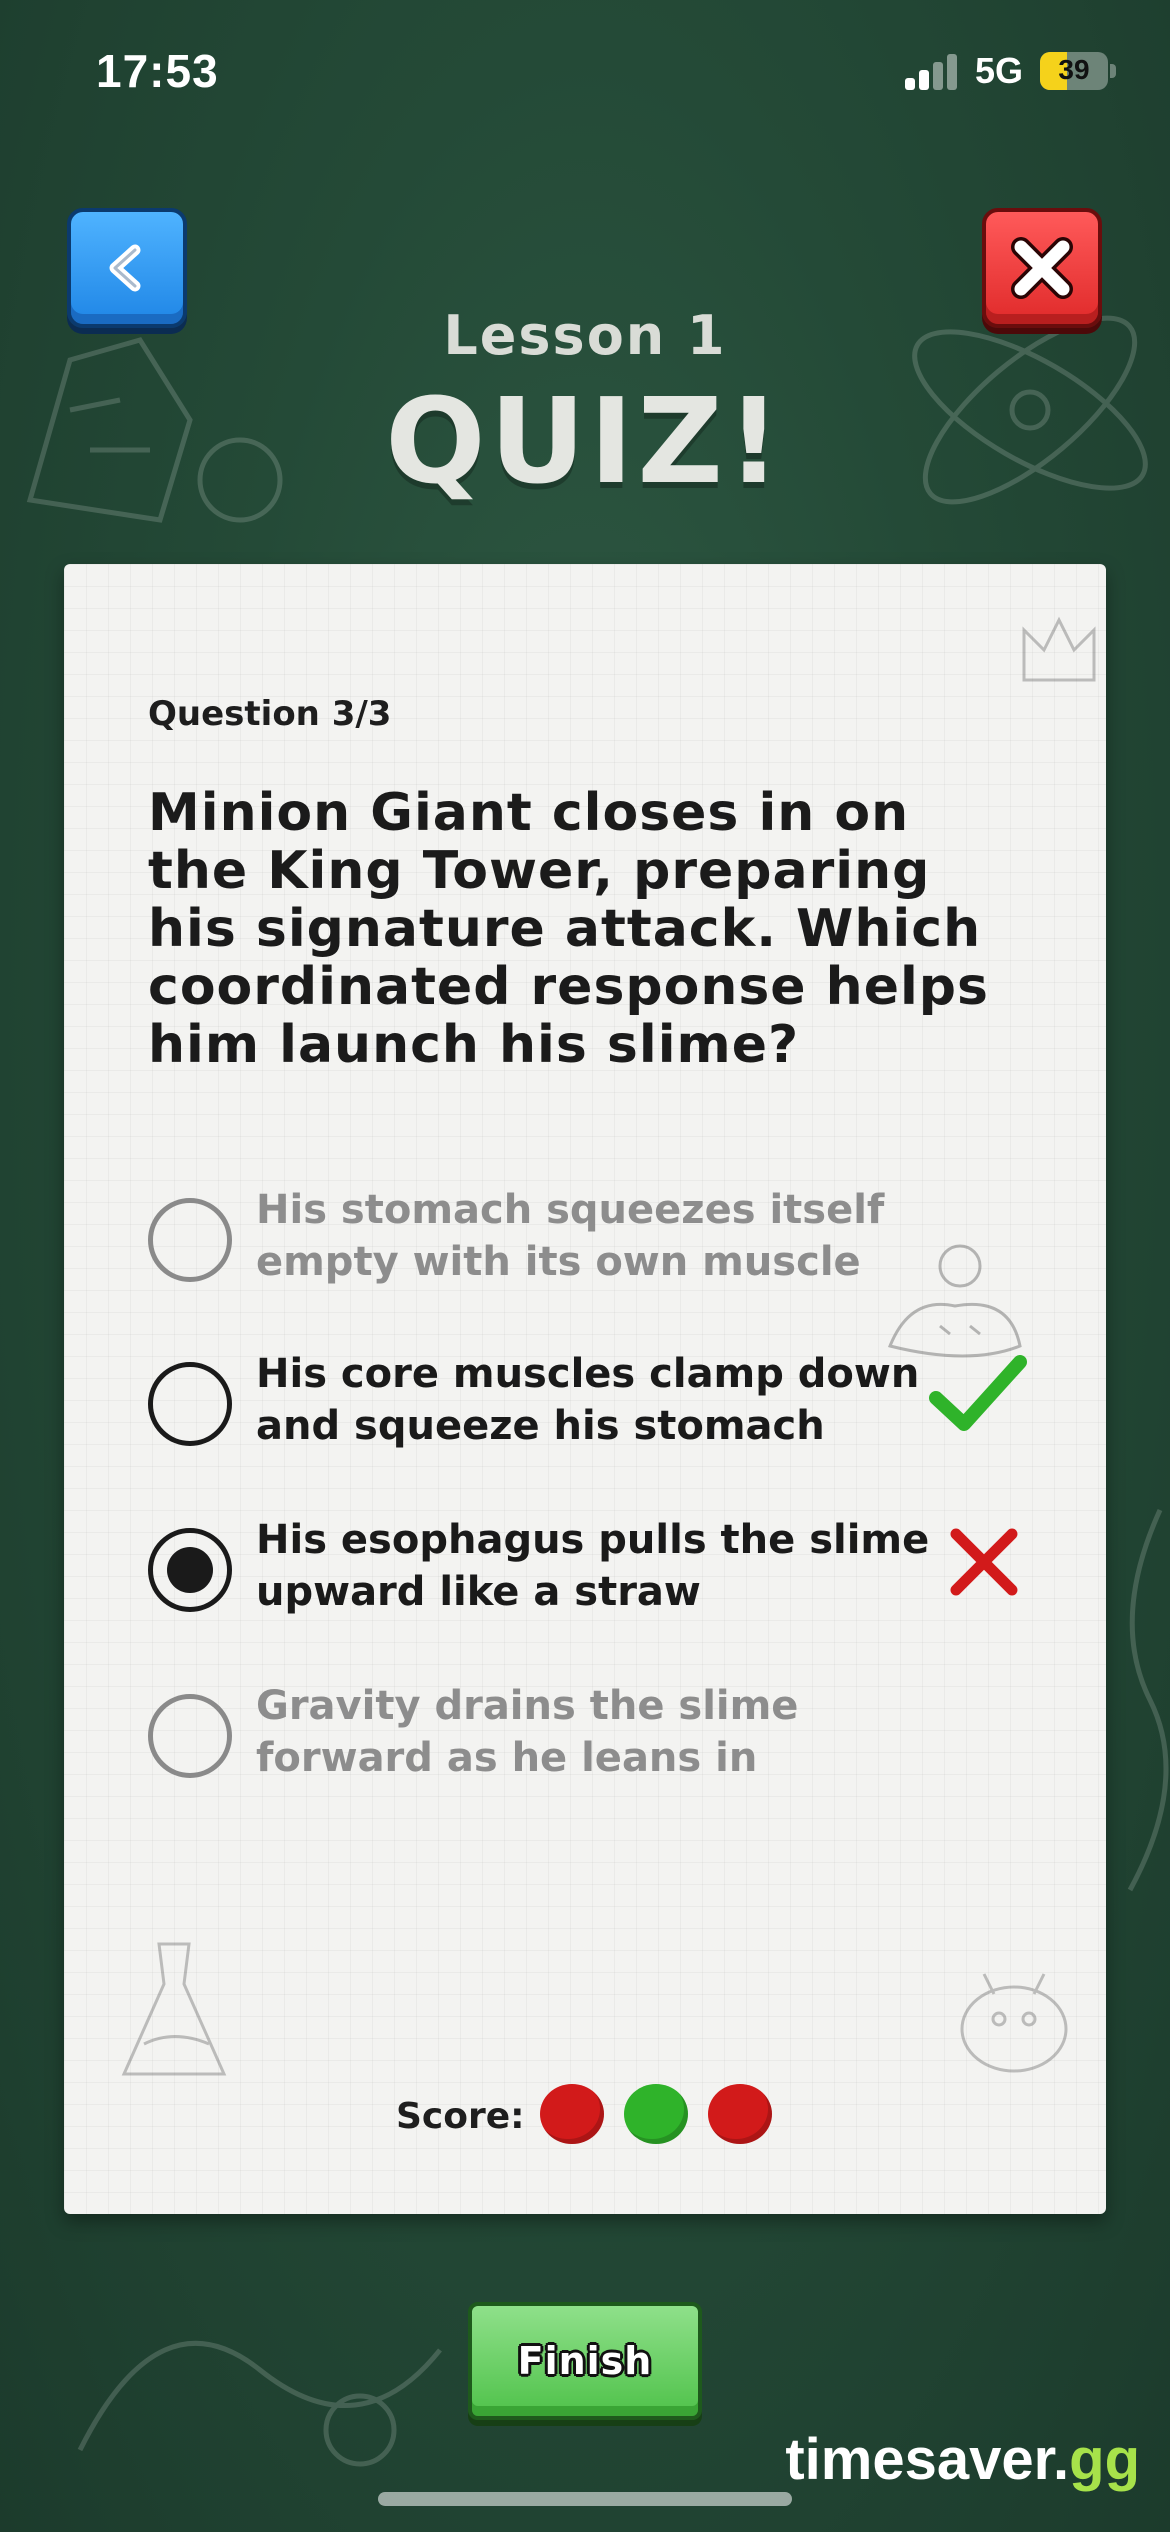 The height and width of the screenshot is (2532, 1170). What do you see at coordinates (585, 2499) in the screenshot?
I see `home-indicator` at bounding box center [585, 2499].